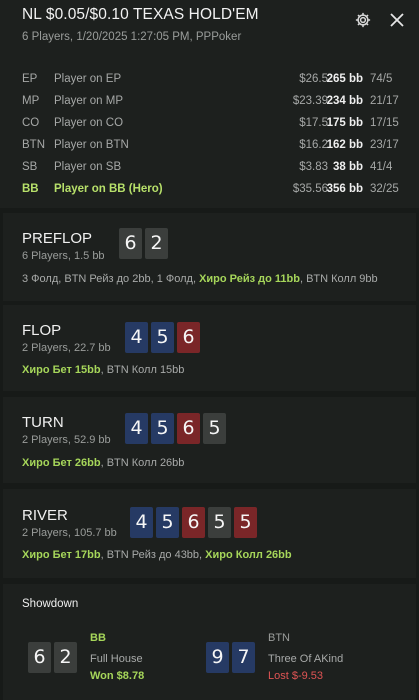  What do you see at coordinates (313, 145) in the screenshot?
I see `player-stack: $16.2` at bounding box center [313, 145].